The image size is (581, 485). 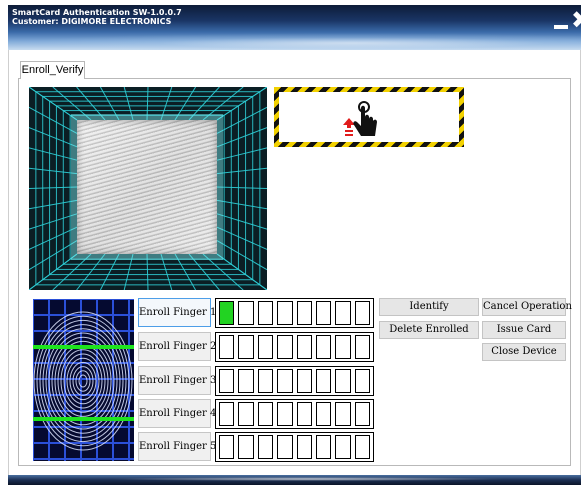 I want to click on bottom-bar, so click(x=294, y=480).